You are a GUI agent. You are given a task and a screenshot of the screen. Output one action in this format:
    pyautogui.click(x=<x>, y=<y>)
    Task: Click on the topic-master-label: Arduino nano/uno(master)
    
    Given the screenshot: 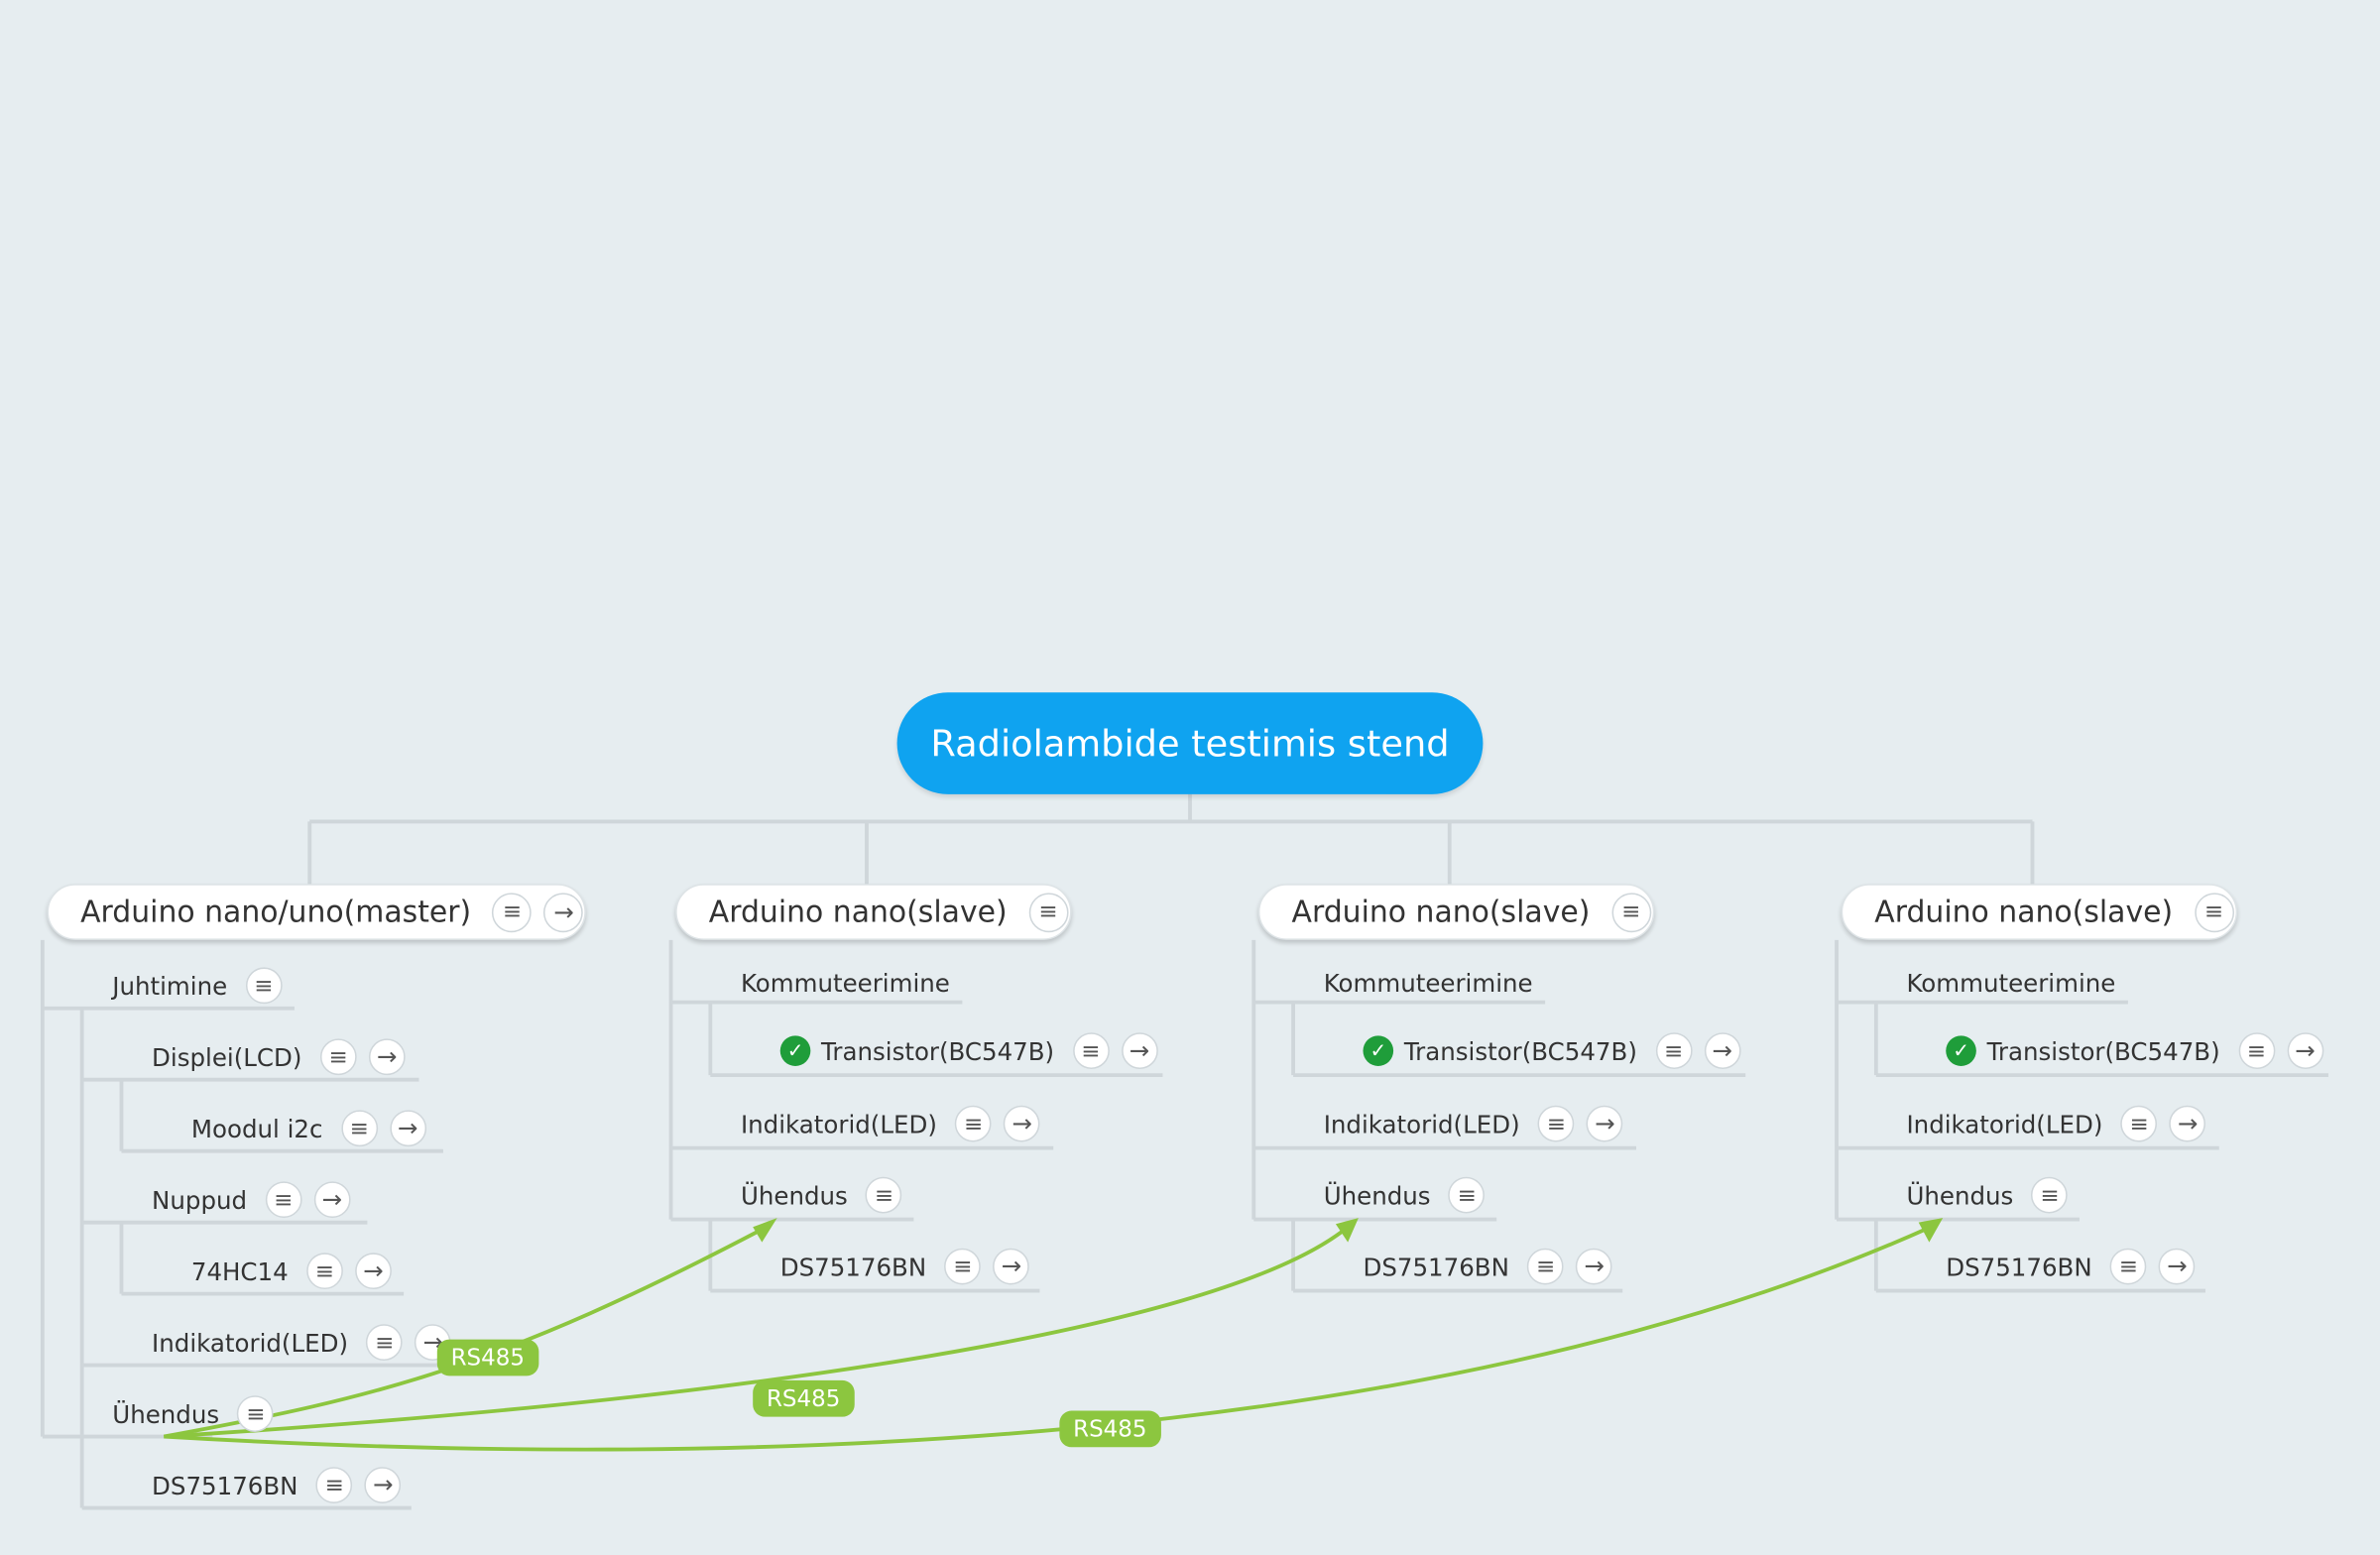 What is the action you would take?
    pyautogui.click(x=276, y=912)
    